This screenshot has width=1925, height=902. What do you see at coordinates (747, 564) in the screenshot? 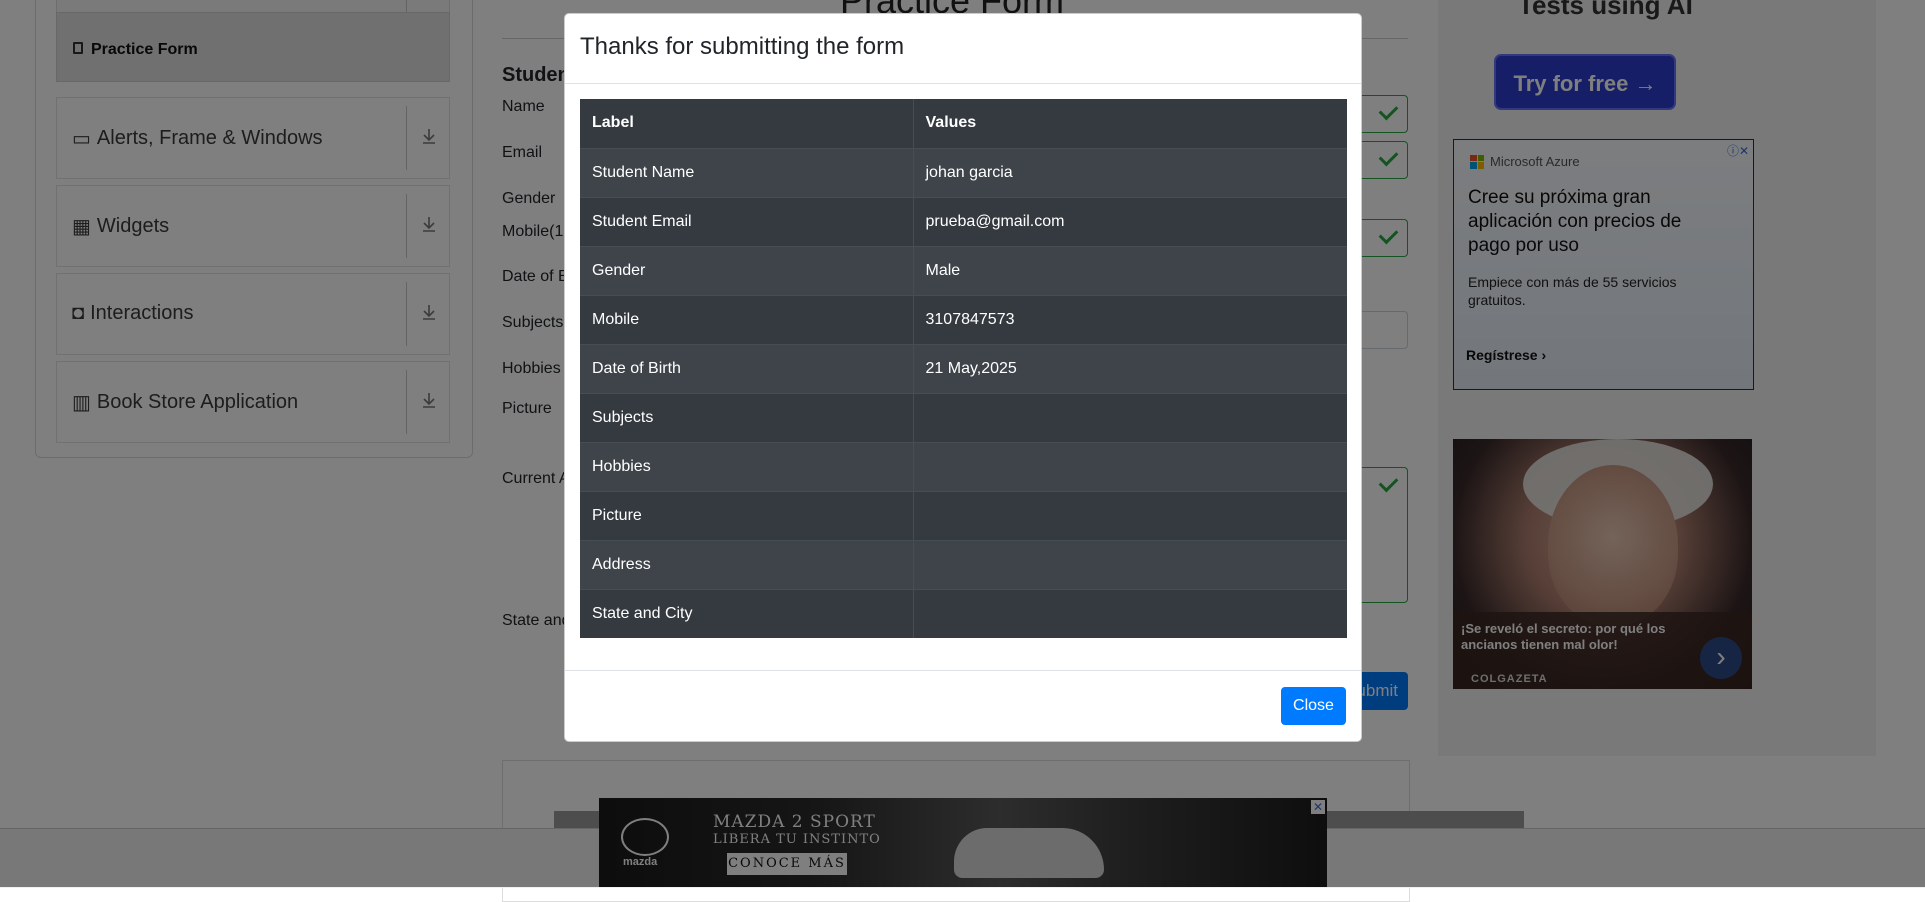
I see `row-label: Address` at bounding box center [747, 564].